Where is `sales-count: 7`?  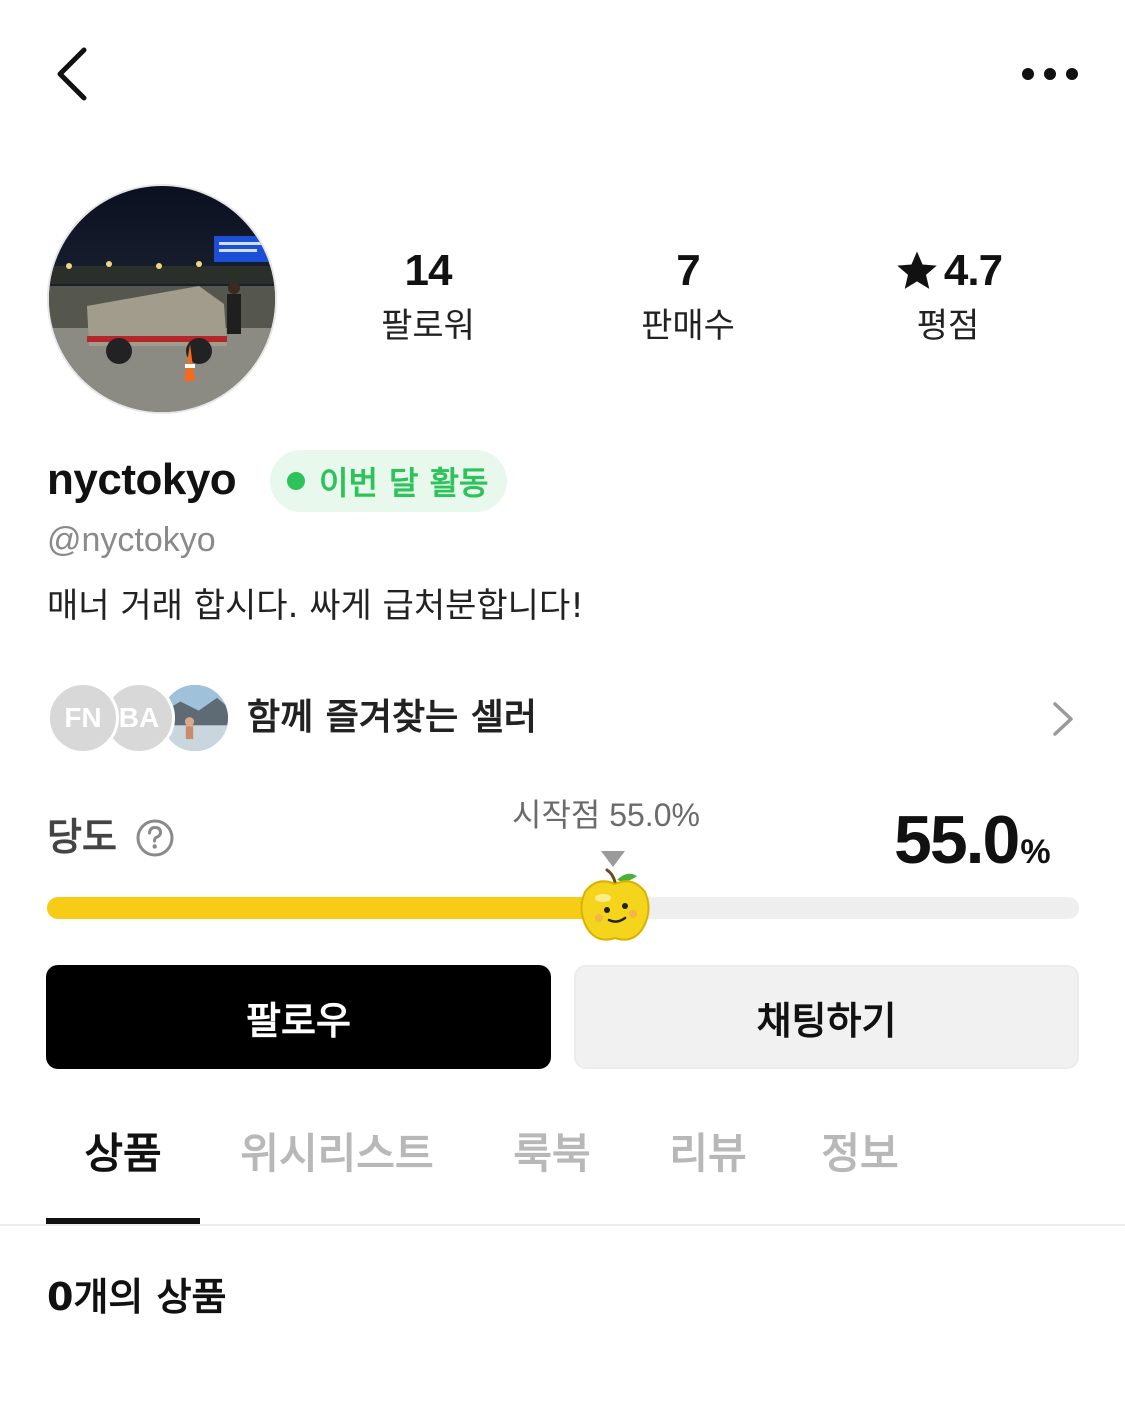 sales-count: 7 is located at coordinates (688, 270).